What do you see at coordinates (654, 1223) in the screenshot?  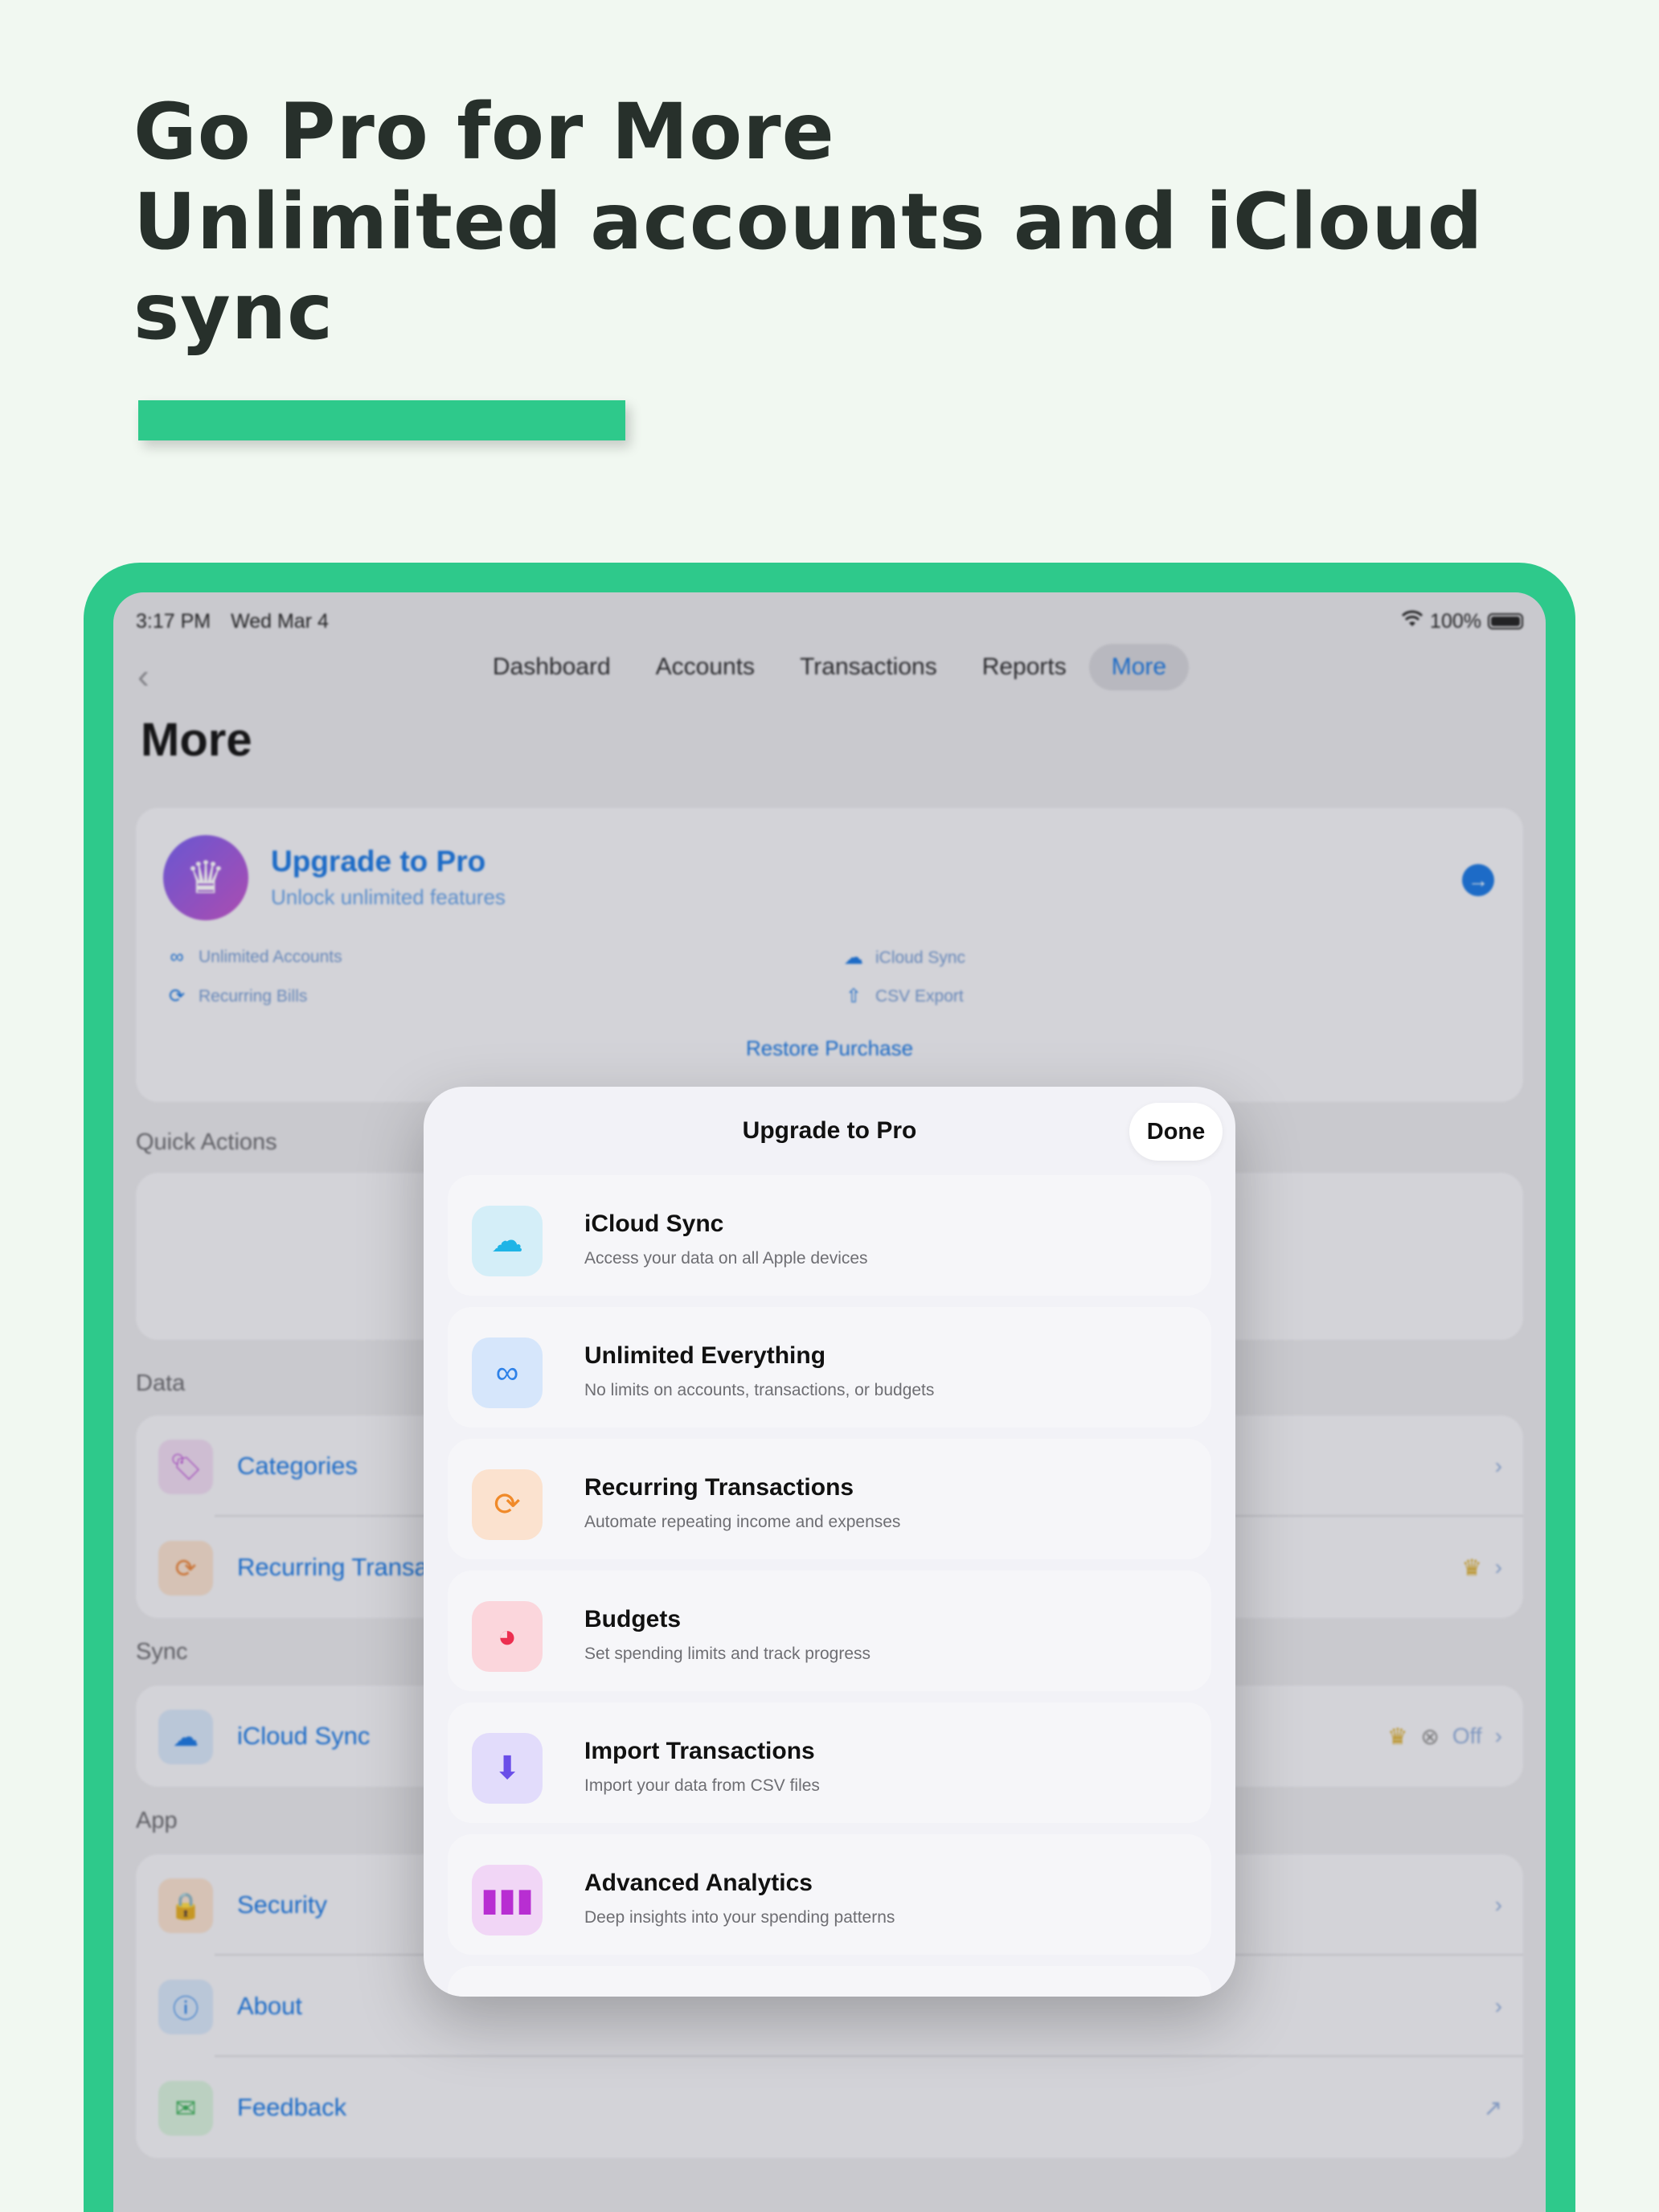 I see `pro-feature-title: iCloud Sync` at bounding box center [654, 1223].